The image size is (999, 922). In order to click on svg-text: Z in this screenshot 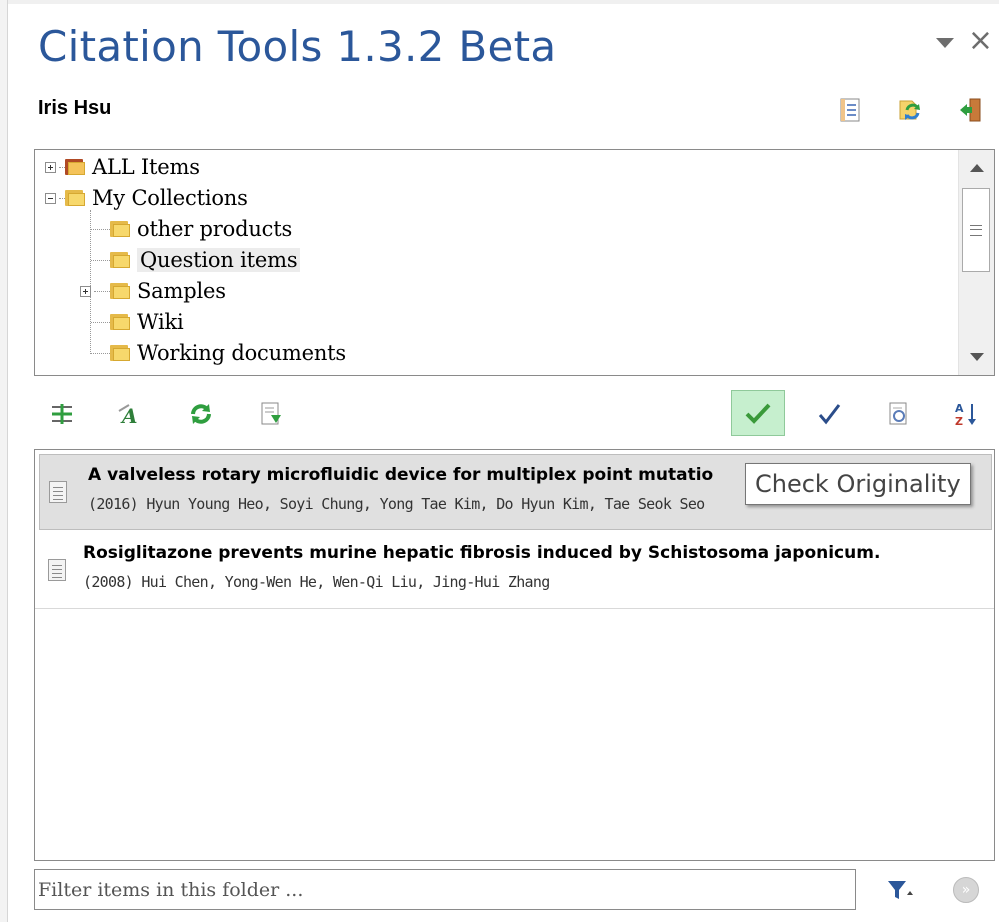, I will do `click(959, 421)`.